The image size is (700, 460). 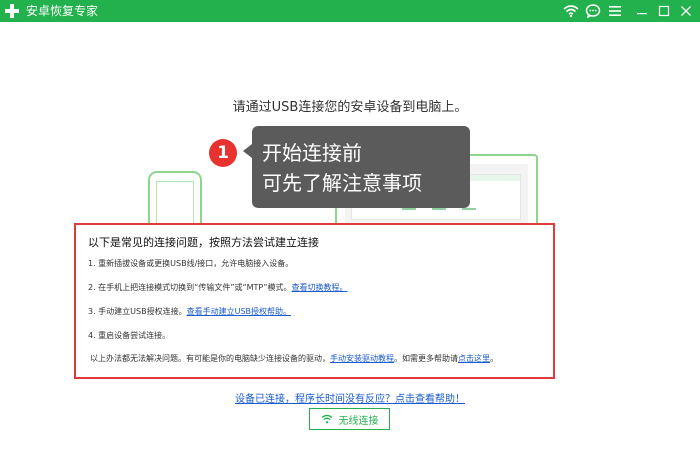 I want to click on problem-item-text: 1. 重新插拔设备或更换USB线/接口，允许电脑接入设备。, so click(x=191, y=263).